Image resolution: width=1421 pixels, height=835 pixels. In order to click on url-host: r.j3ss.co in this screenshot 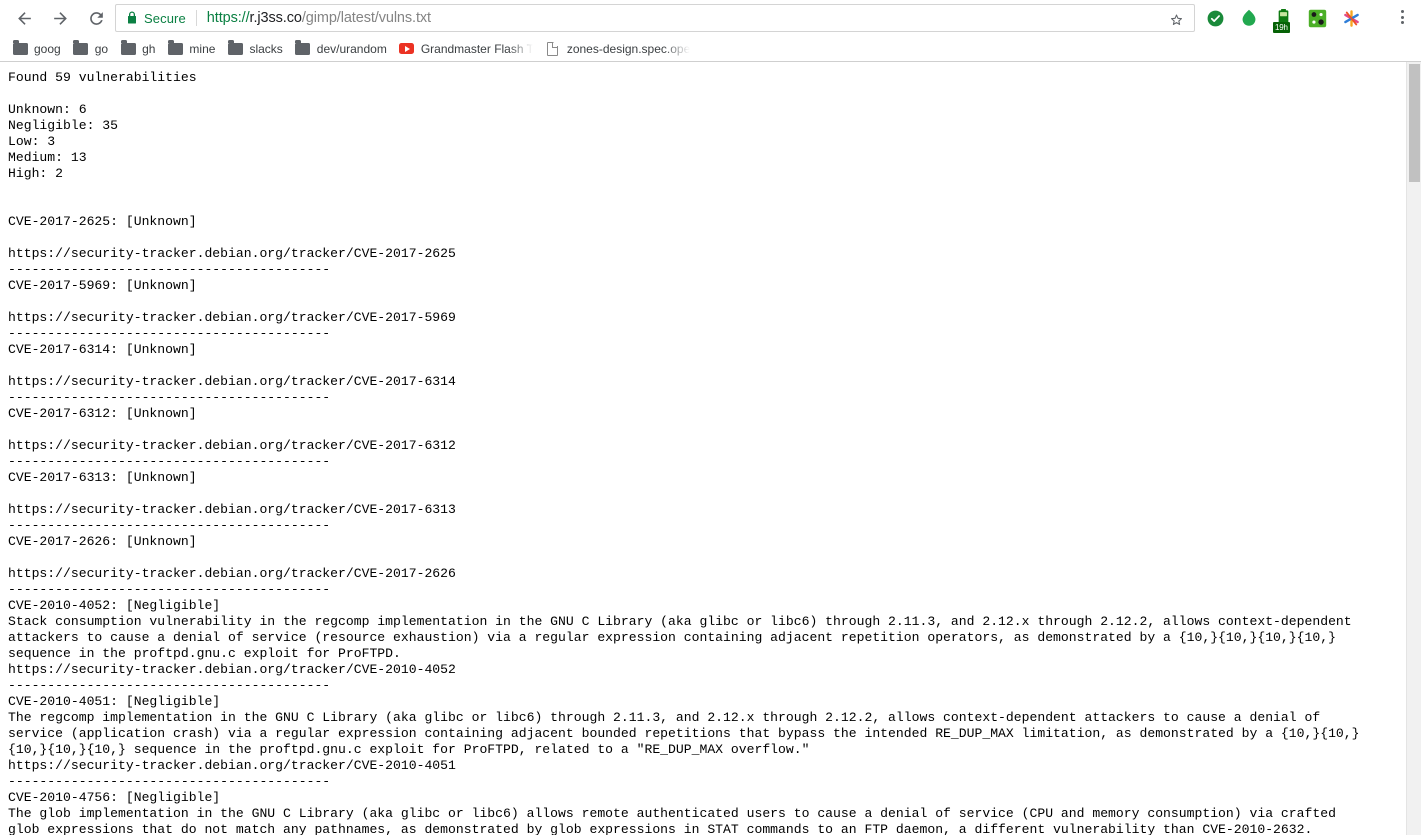, I will do `click(275, 18)`.